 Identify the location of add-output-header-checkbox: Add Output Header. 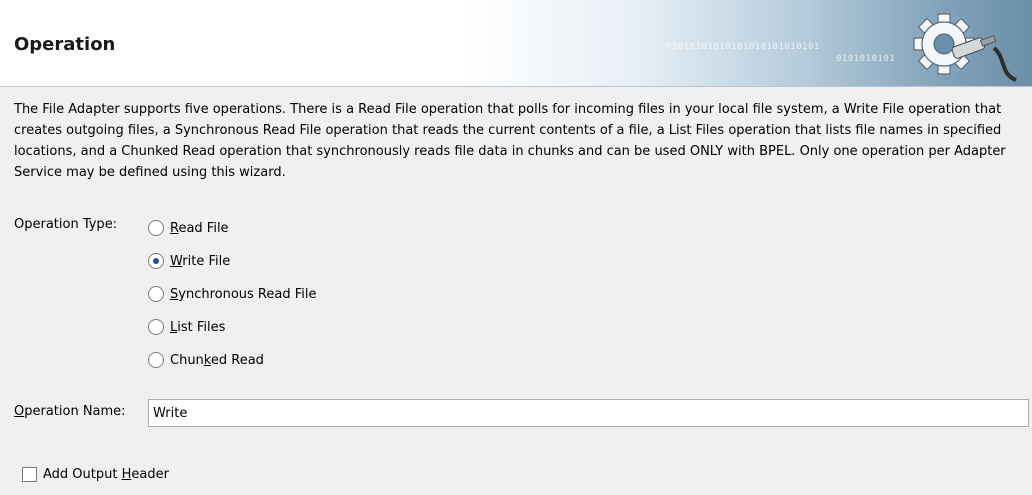
(95, 474).